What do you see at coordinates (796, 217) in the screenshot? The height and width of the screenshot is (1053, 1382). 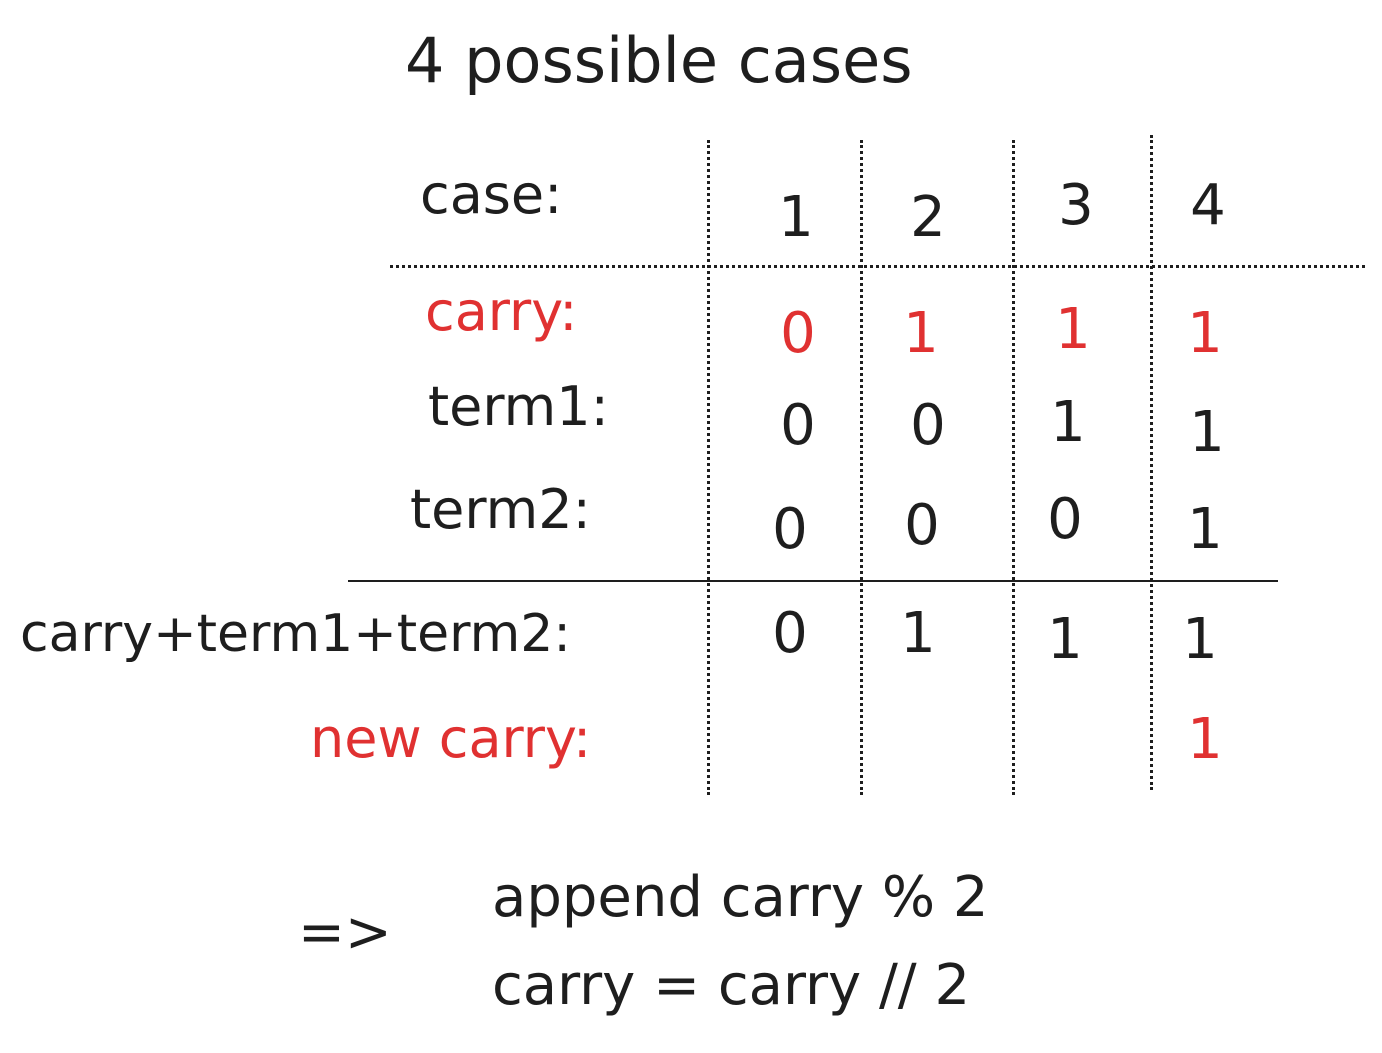 I see `case-value: 1` at bounding box center [796, 217].